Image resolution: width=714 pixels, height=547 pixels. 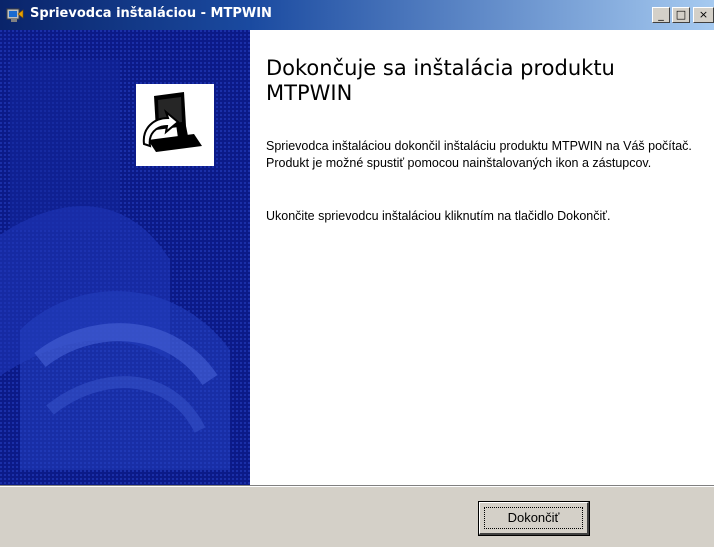 I want to click on minimize-button: _, so click(x=661, y=15).